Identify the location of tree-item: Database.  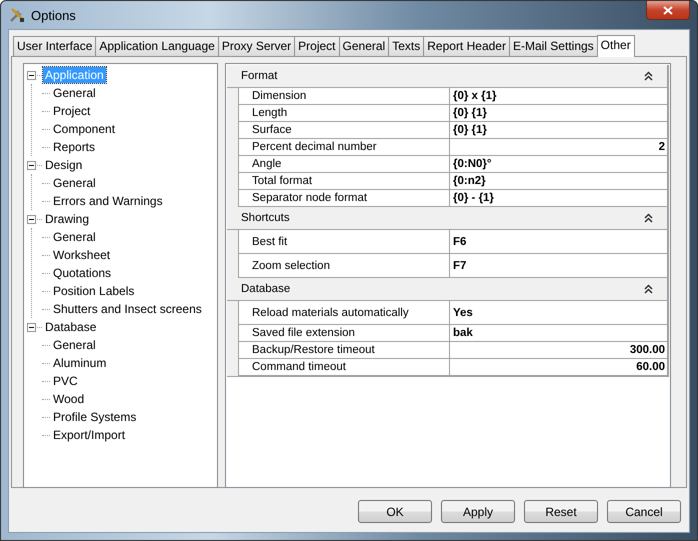
(70, 327).